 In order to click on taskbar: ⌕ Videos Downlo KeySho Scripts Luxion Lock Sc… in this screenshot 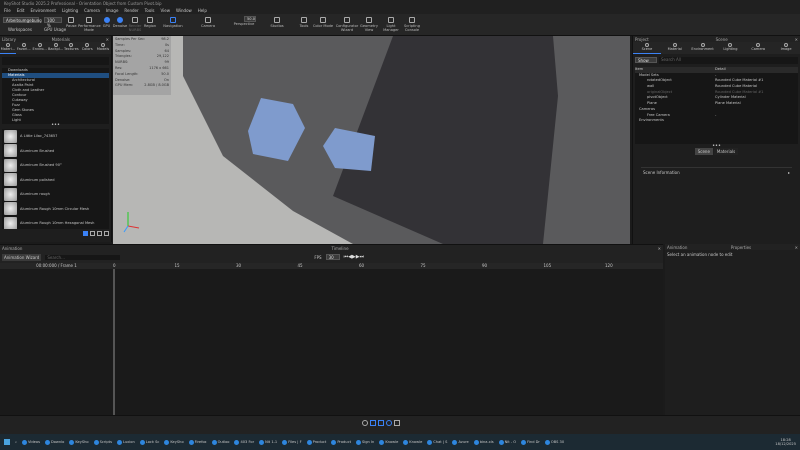, I will do `click(400, 442)`.